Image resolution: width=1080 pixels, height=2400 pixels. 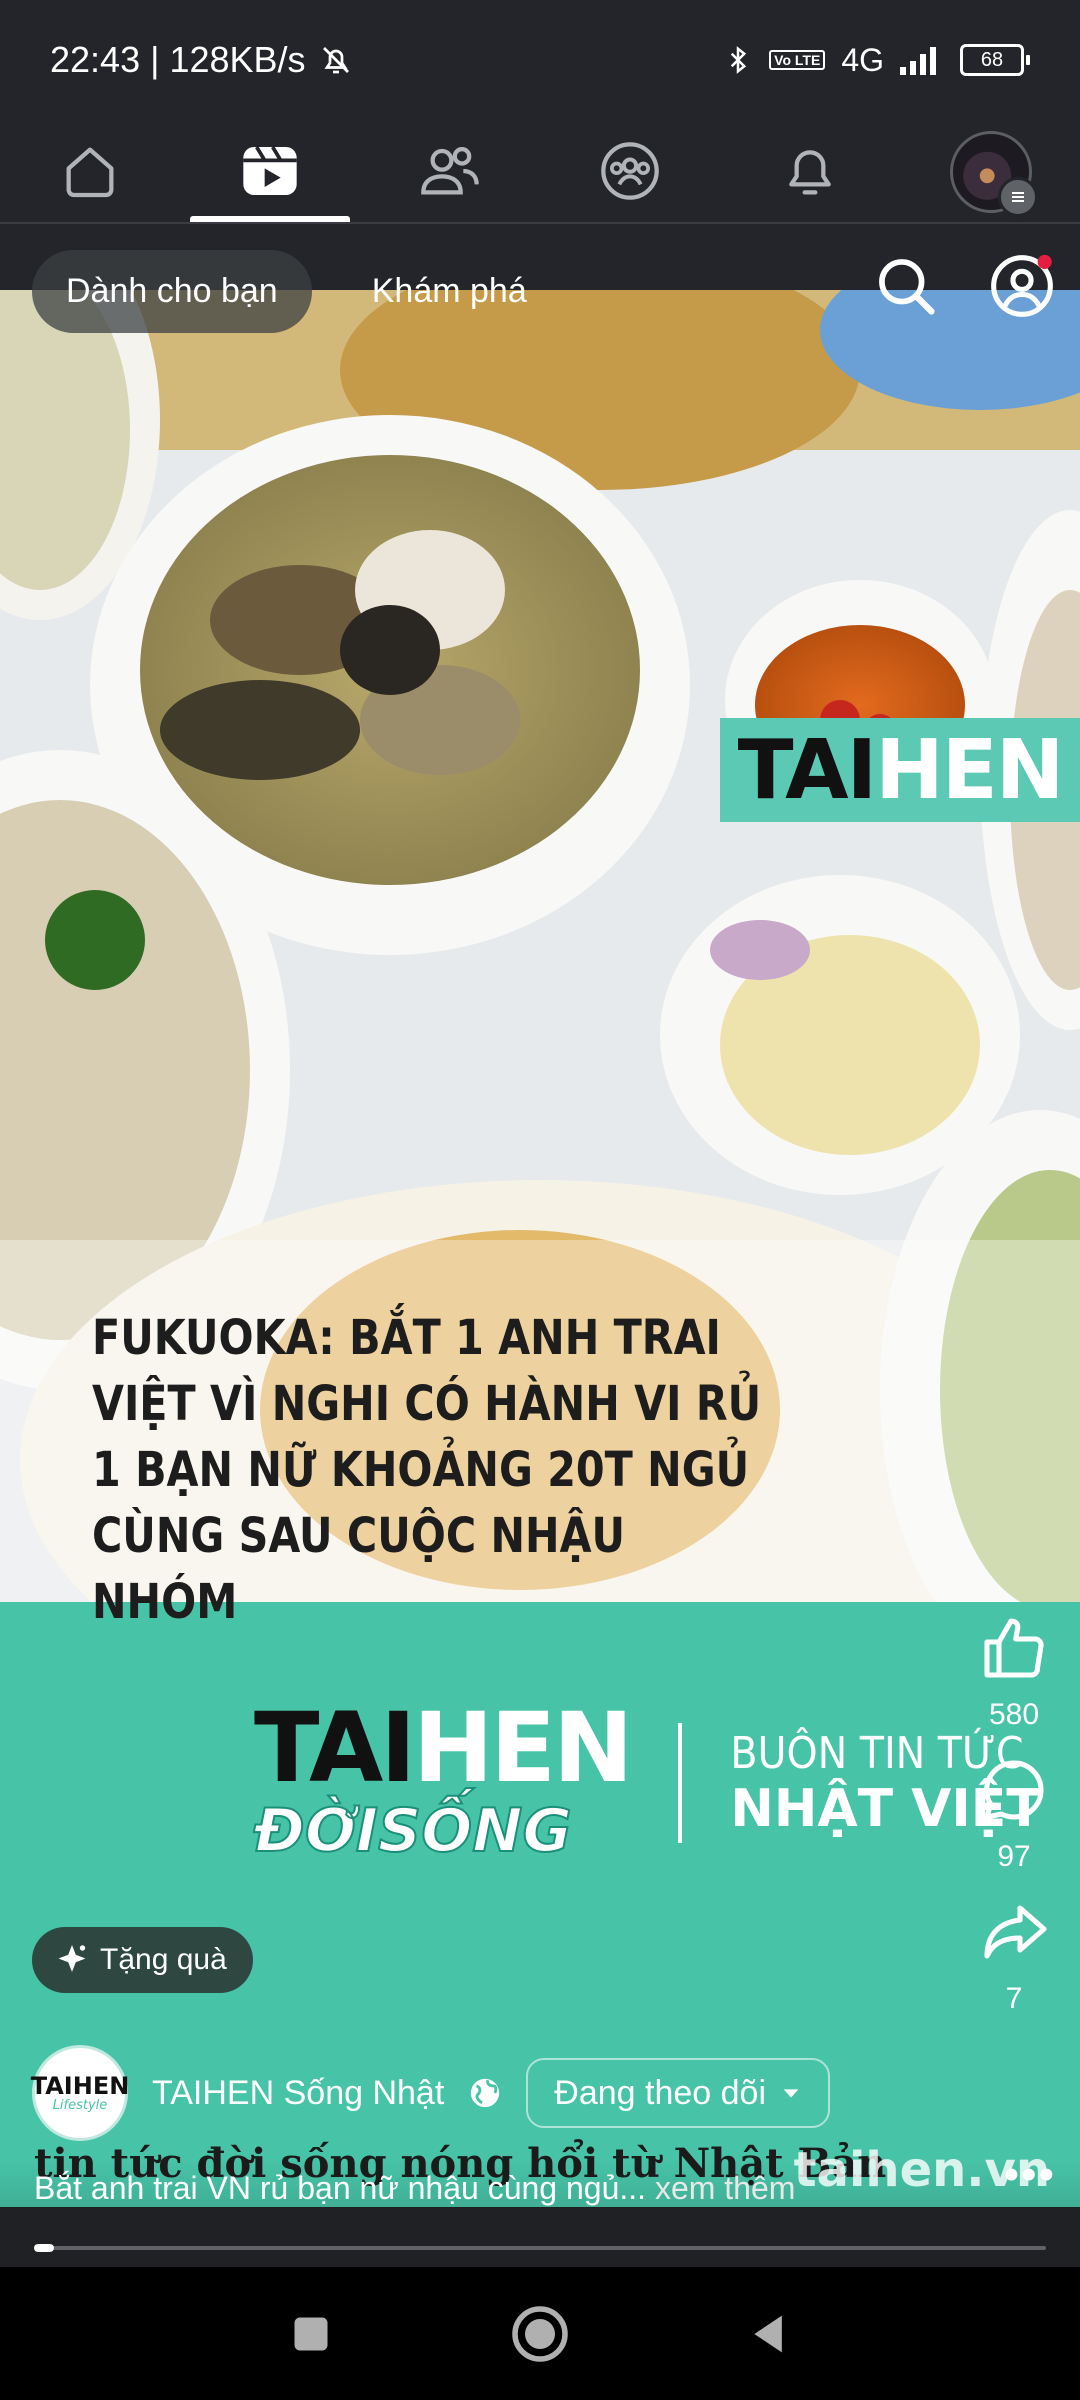 I want to click on chevron-down-icon, so click(x=791, y=2093).